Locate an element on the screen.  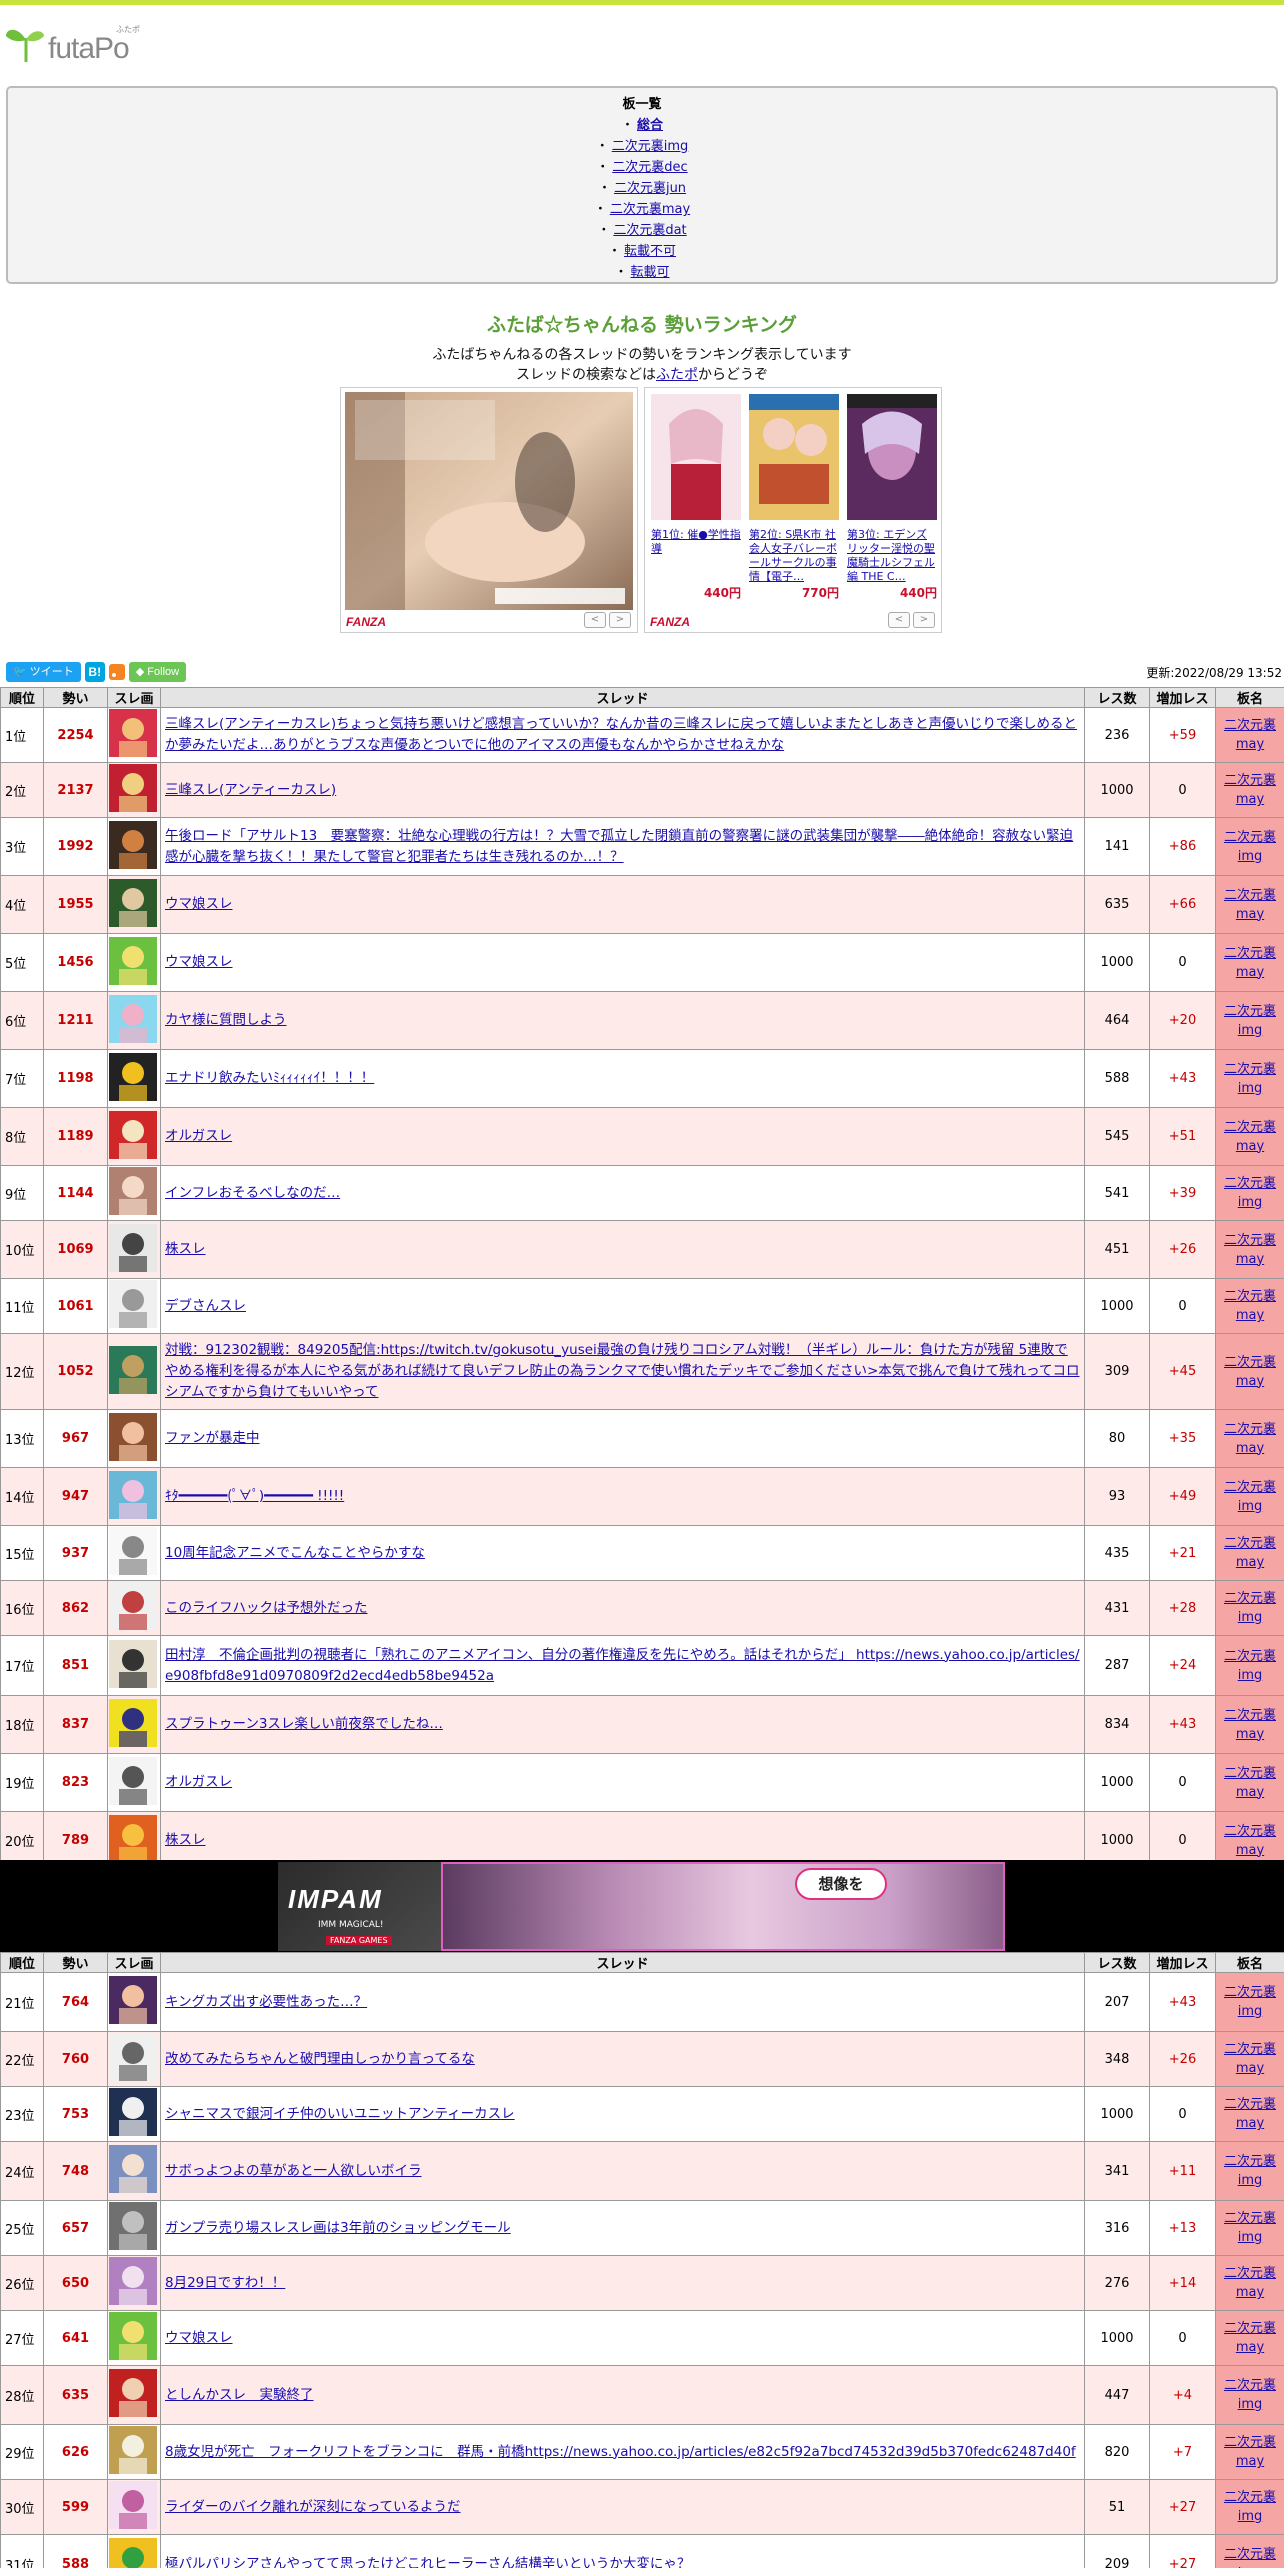
thread-link: 株スレ is located at coordinates (185, 1840).